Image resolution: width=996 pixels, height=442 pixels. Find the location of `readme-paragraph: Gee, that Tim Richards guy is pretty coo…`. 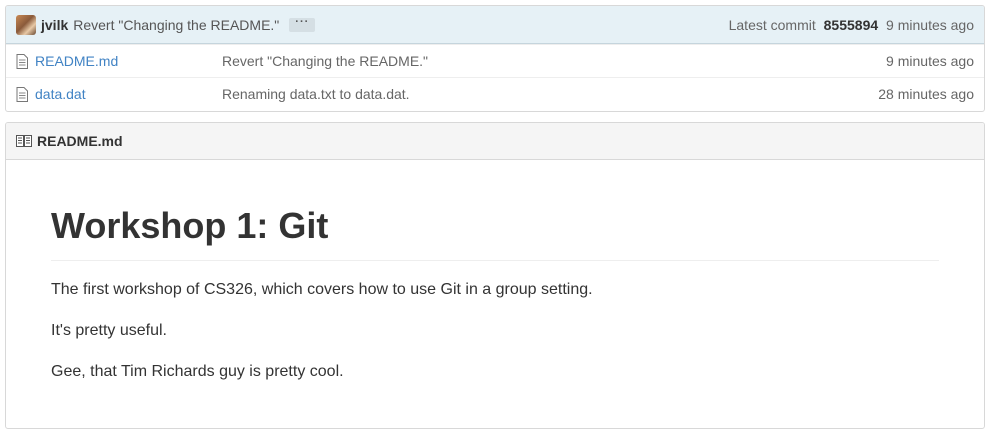

readme-paragraph: Gee, that Tim Richards guy is pretty coo… is located at coordinates (197, 371).